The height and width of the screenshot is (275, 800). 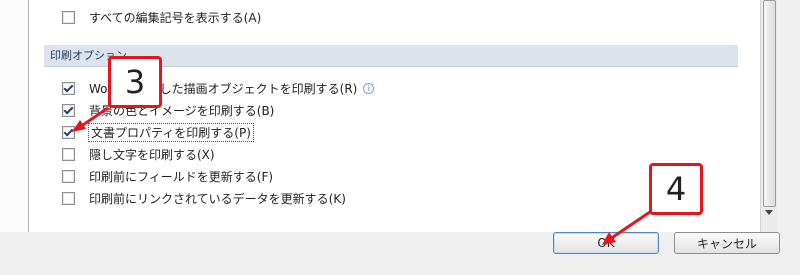 I want to click on step3-arrow, so click(x=94, y=117).